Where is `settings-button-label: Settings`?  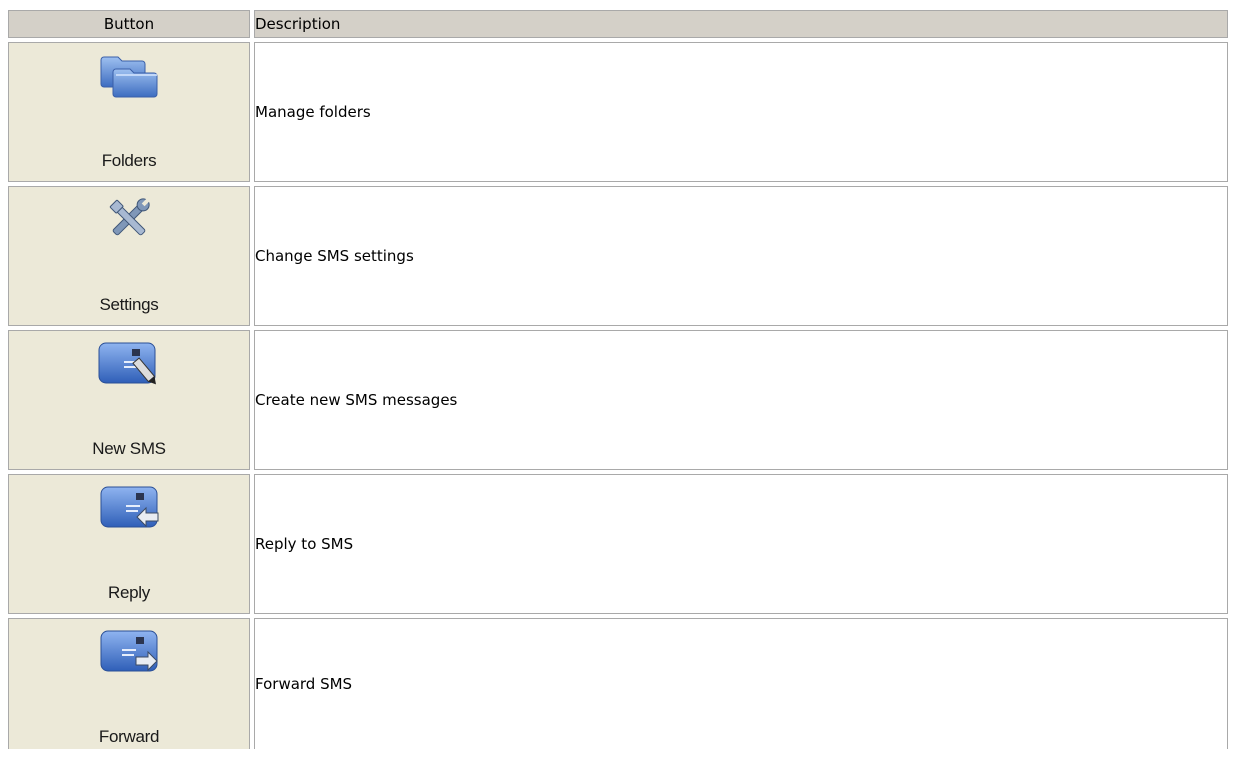 settings-button-label: Settings is located at coordinates (129, 304).